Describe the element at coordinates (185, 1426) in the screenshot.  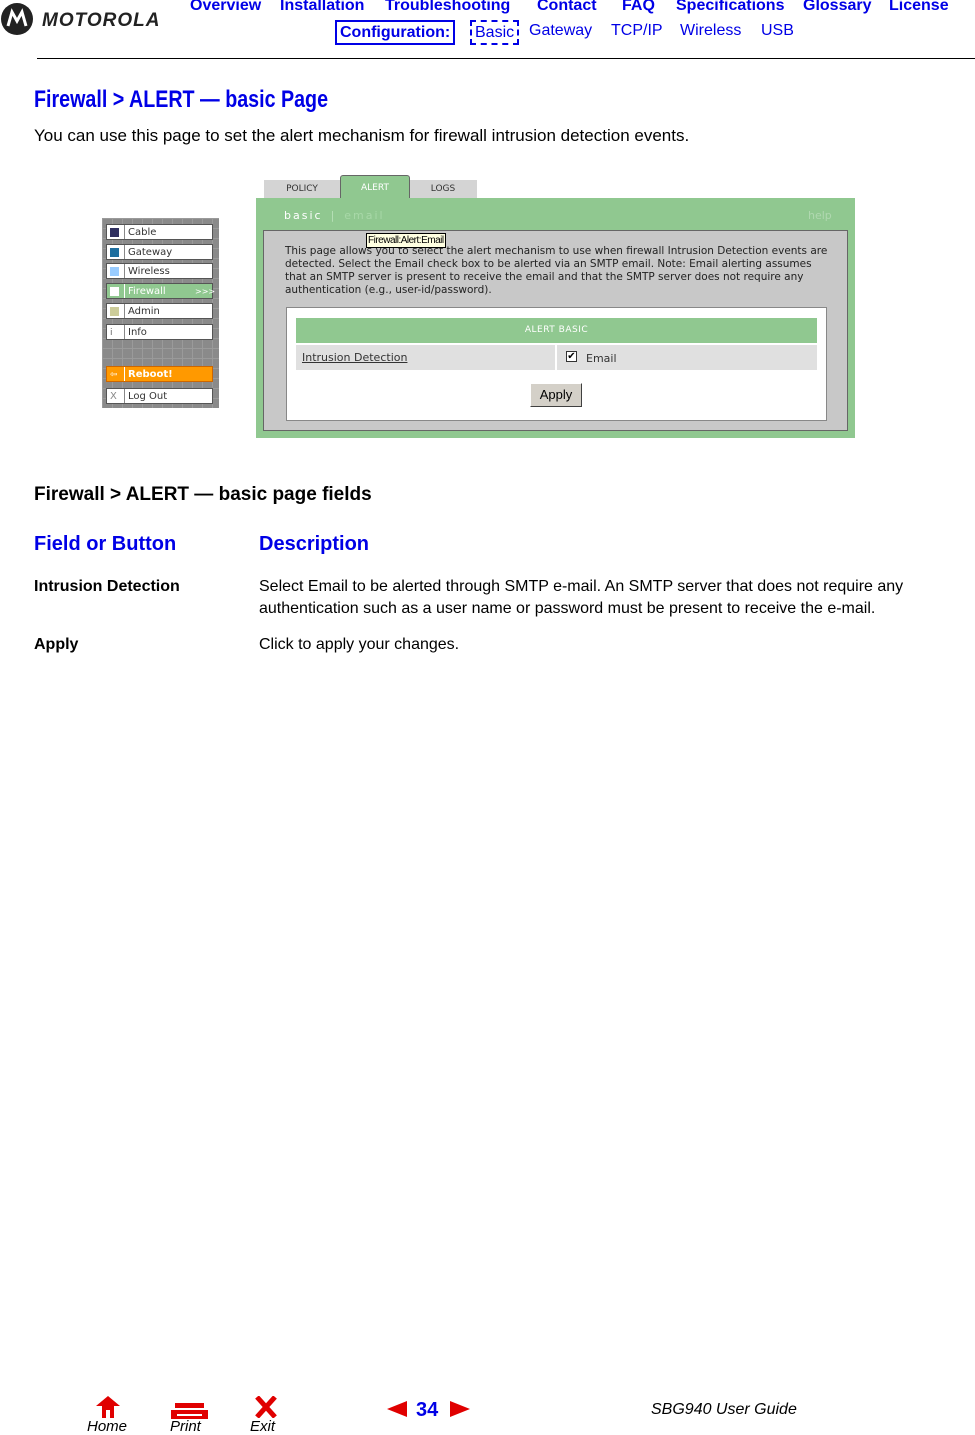
I see `print-link: Print` at that location.